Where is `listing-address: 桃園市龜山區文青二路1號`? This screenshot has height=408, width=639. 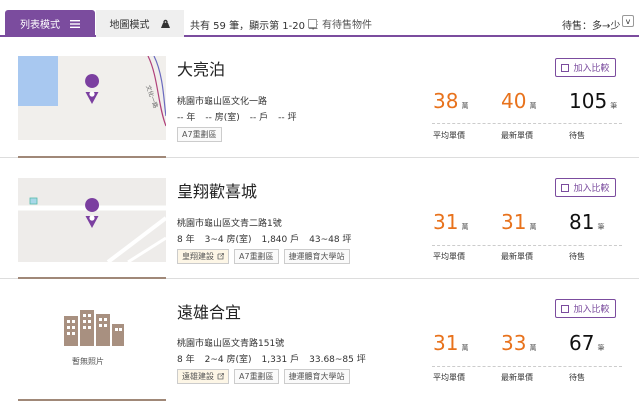 listing-address: 桃園市龜山區文青二路1號 is located at coordinates (229, 224).